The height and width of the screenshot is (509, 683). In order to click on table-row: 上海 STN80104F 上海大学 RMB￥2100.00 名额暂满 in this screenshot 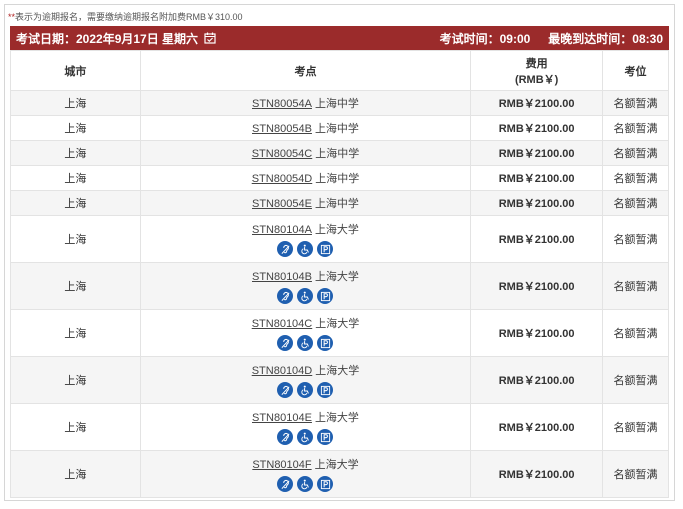, I will do `click(339, 474)`.